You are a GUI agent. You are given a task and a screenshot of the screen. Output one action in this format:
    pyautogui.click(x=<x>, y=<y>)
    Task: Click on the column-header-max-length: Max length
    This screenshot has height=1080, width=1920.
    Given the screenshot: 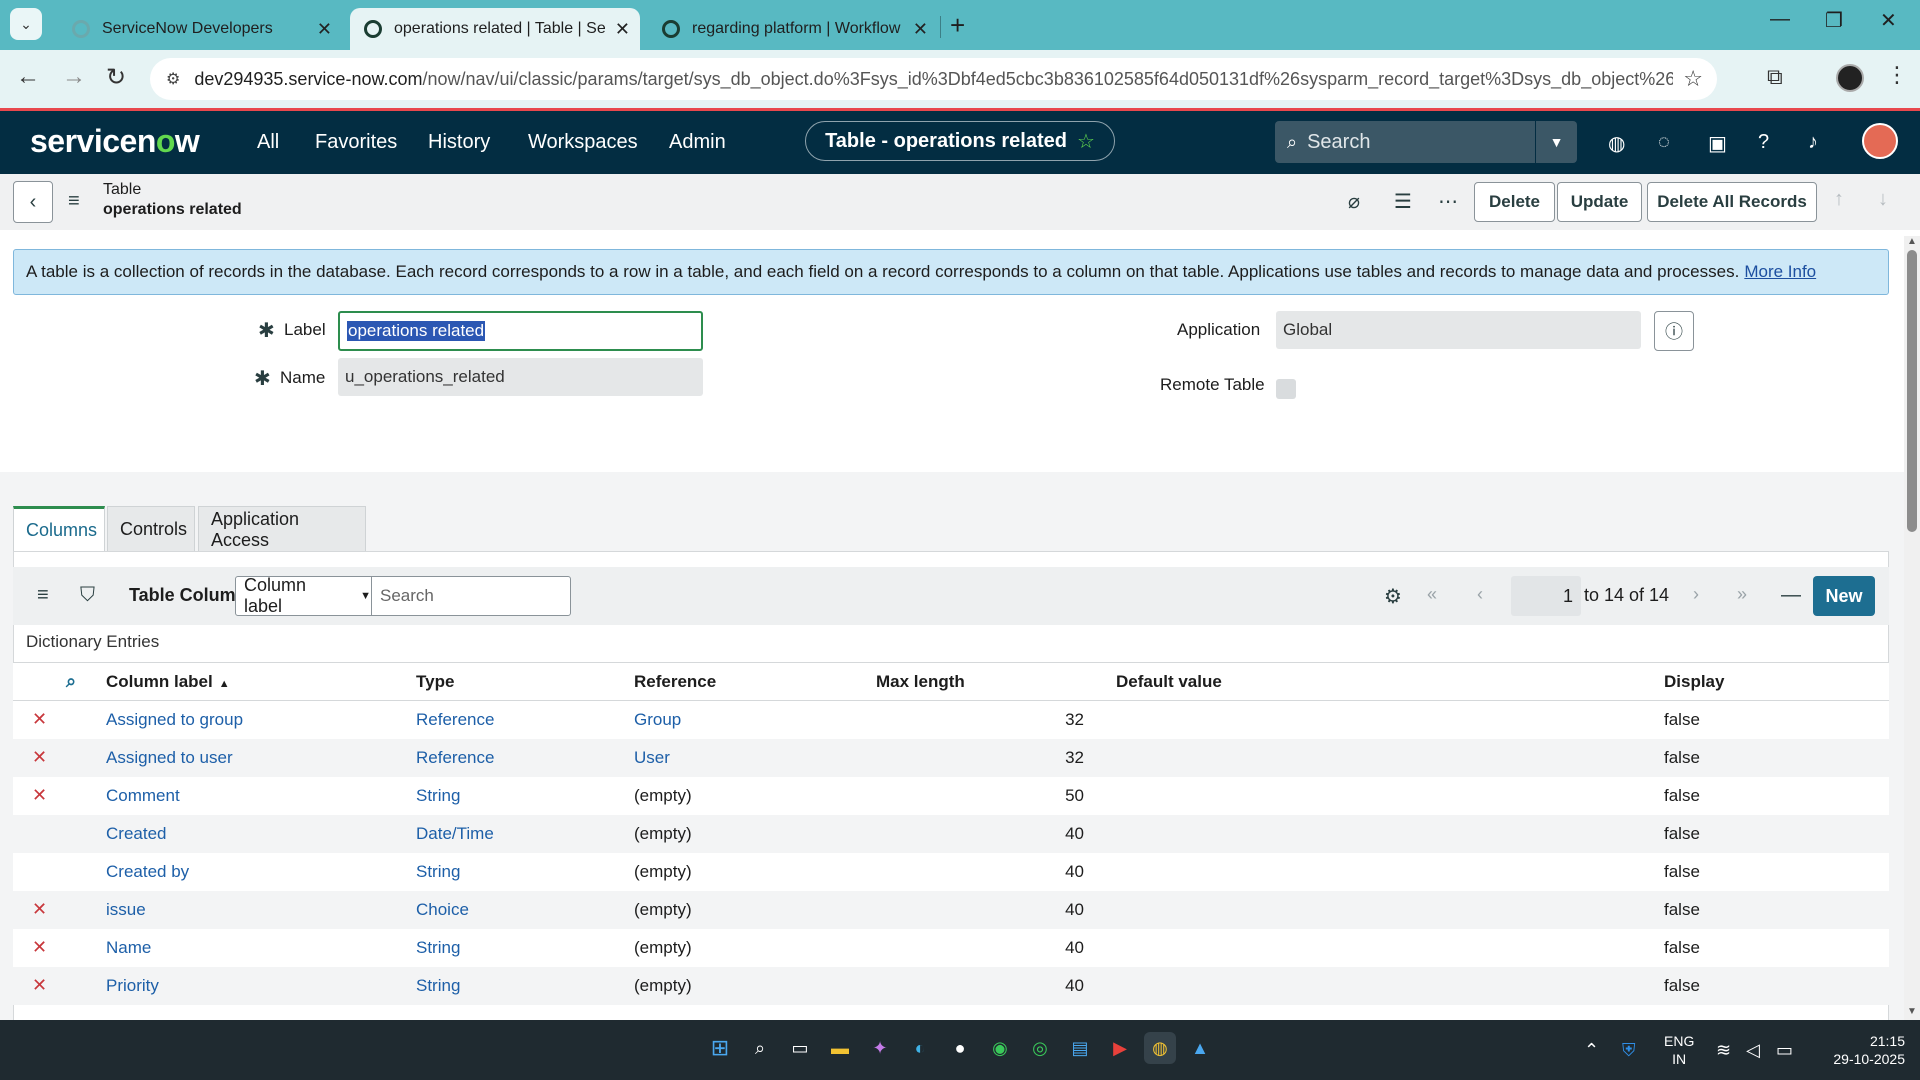 What is the action you would take?
    pyautogui.click(x=996, y=681)
    